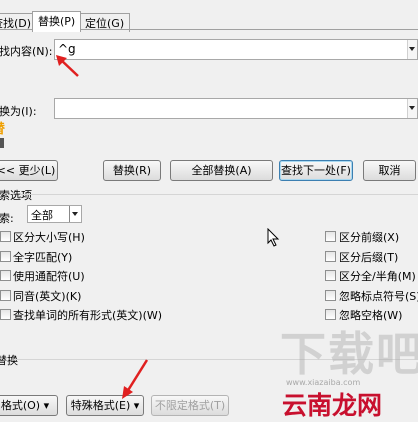 The height and width of the screenshot is (422, 418). What do you see at coordinates (221, 170) in the screenshot?
I see `replace-all-button: 全部替换(A)` at bounding box center [221, 170].